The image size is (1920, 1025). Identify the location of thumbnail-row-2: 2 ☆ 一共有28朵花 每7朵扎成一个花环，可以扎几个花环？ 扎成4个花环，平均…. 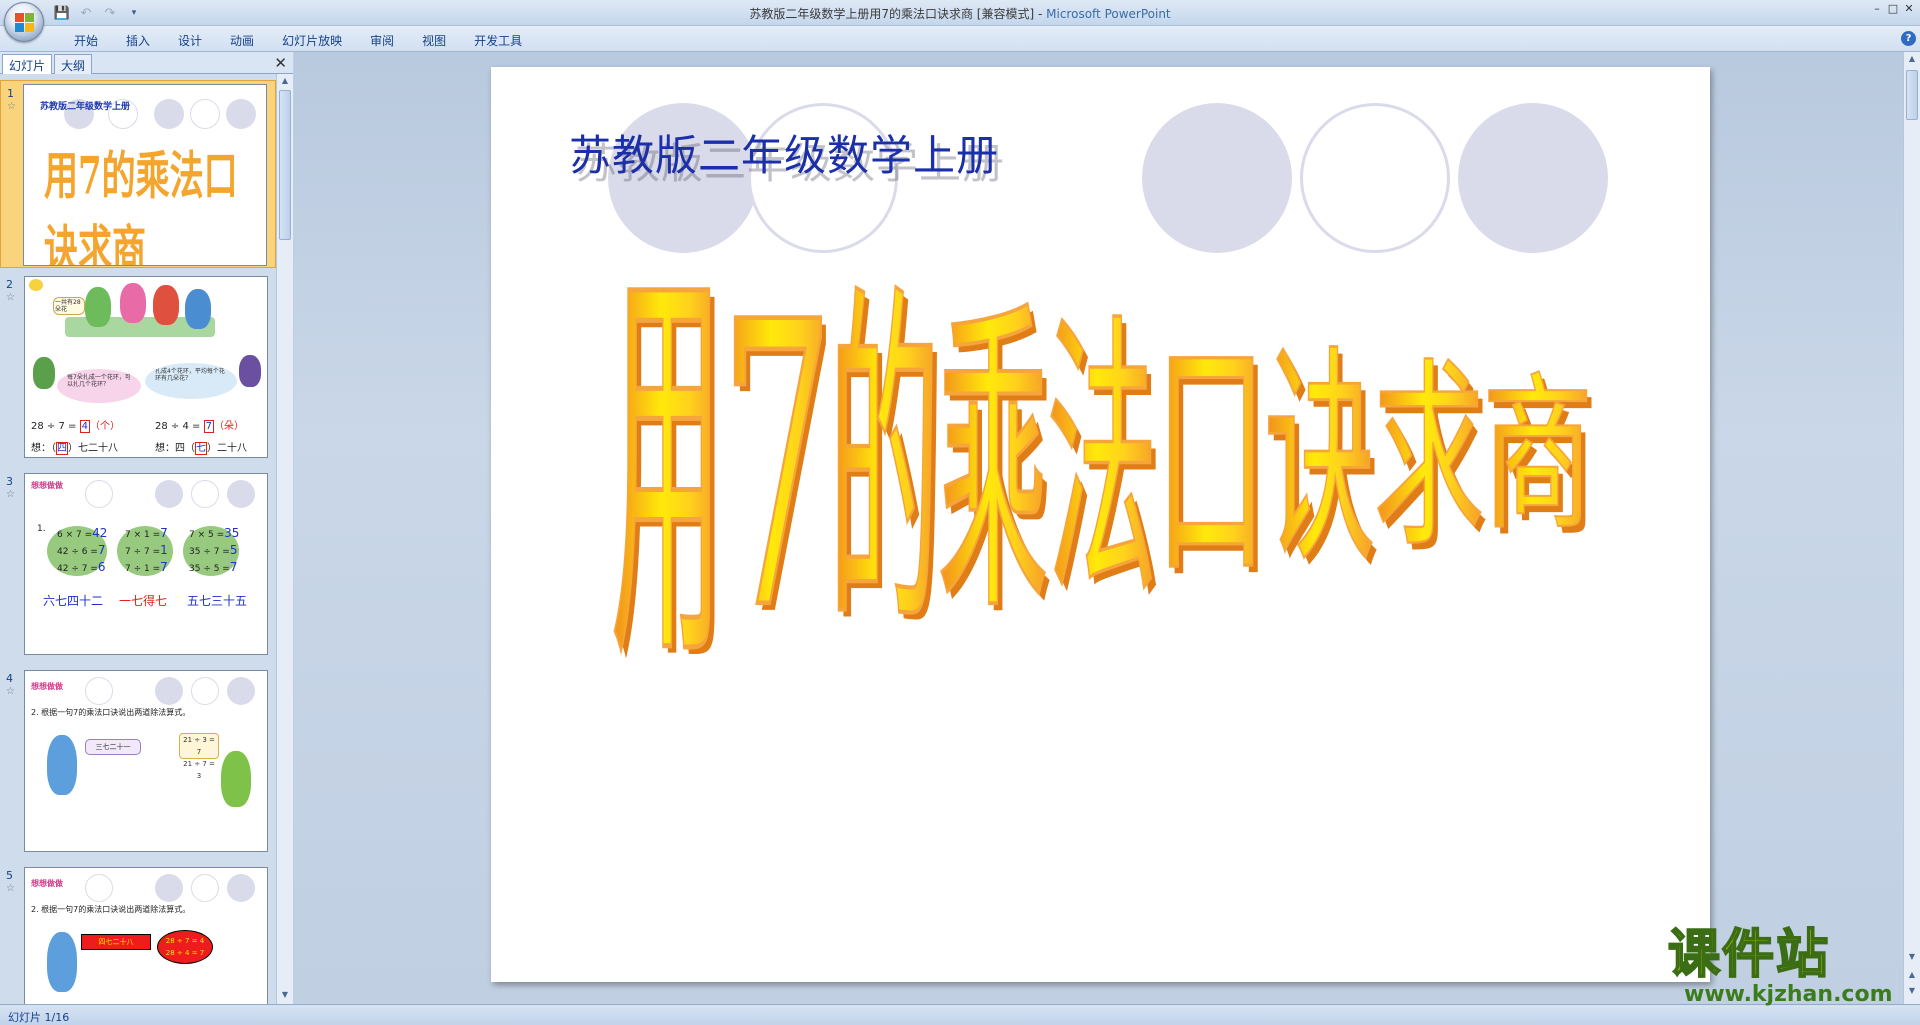
(138, 366).